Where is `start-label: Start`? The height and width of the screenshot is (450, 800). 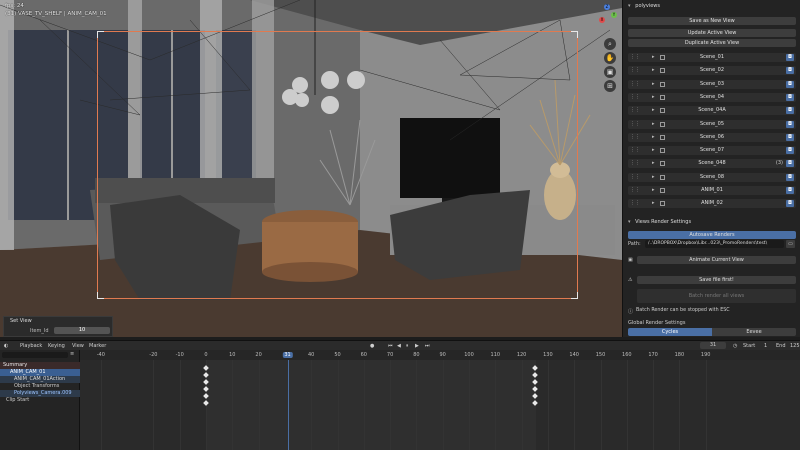 start-label: Start is located at coordinates (749, 346).